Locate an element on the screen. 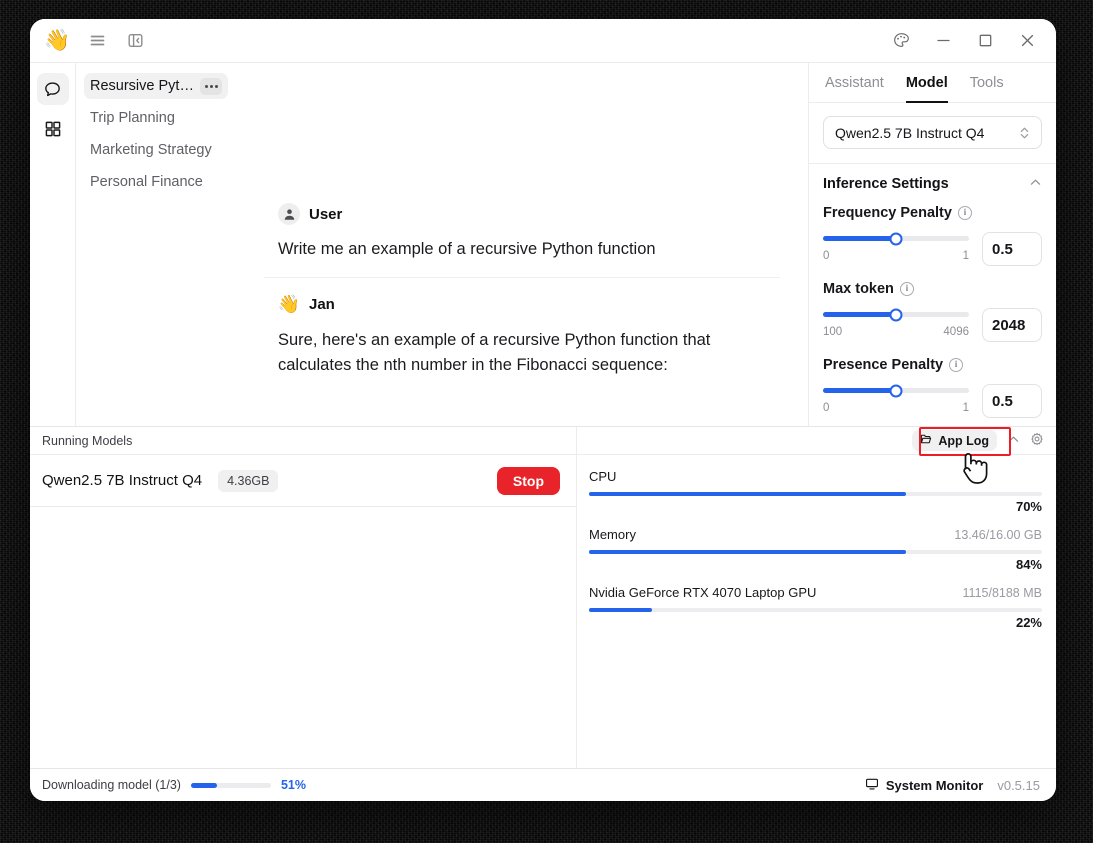  system-monitor-toggle: System Monitor is located at coordinates (924, 785).